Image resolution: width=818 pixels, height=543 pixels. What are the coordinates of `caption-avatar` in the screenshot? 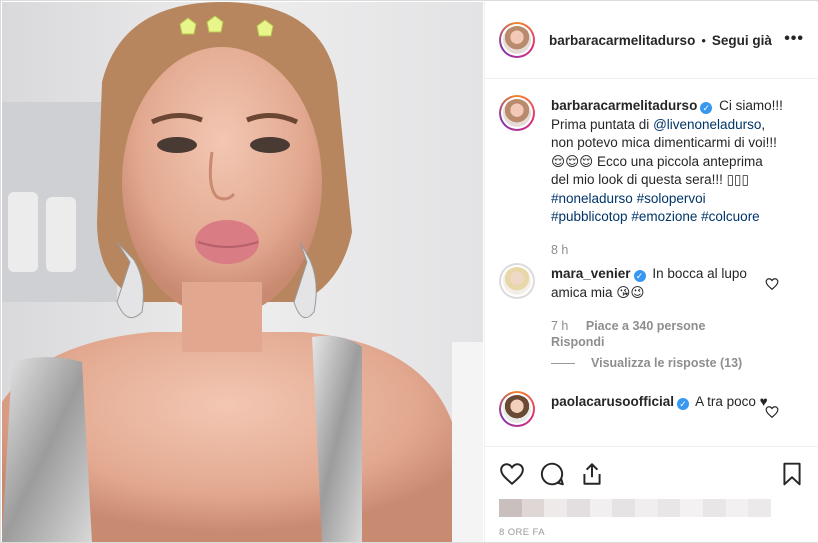 It's located at (517, 113).